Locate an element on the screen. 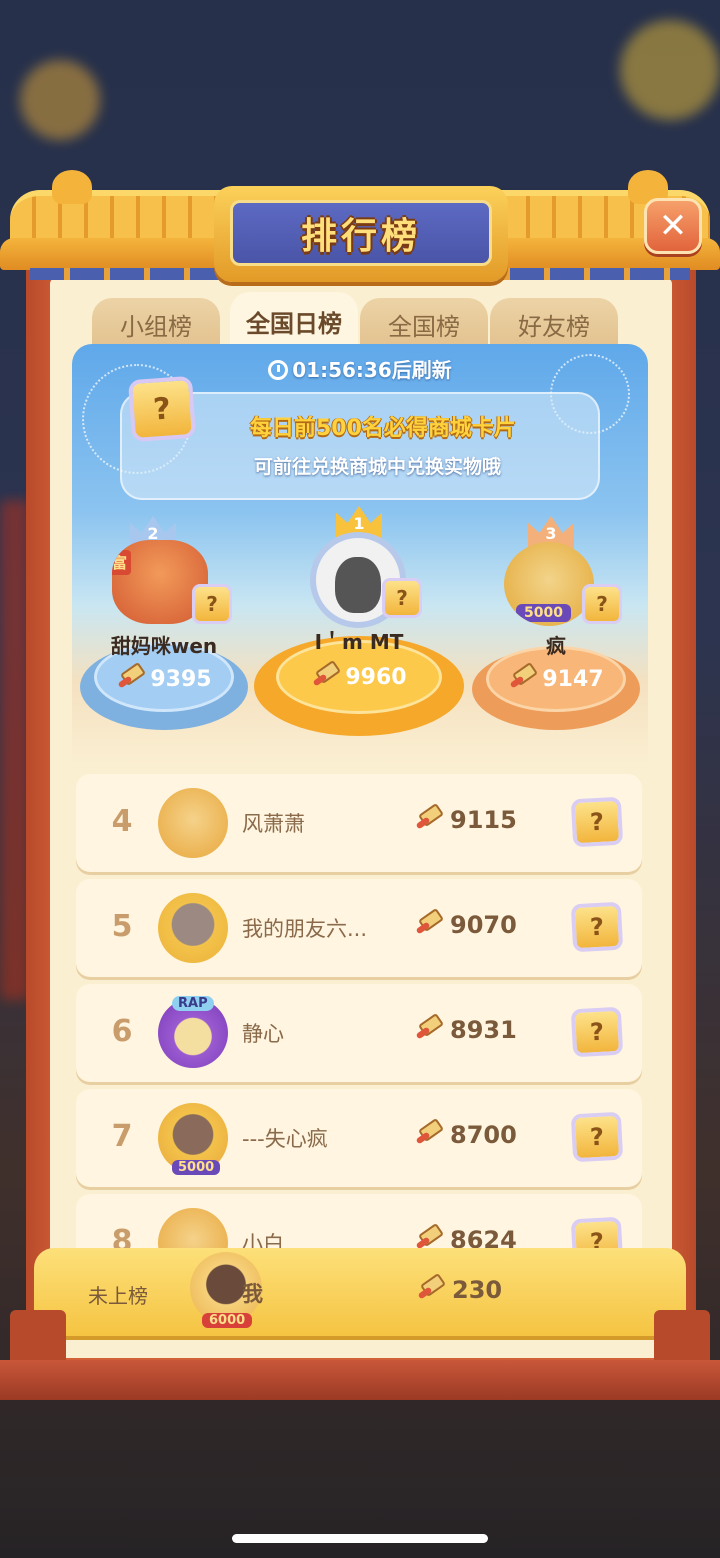 Image resolution: width=720 pixels, height=1558 pixels. avatar-badge: 富 is located at coordinates (122, 562).